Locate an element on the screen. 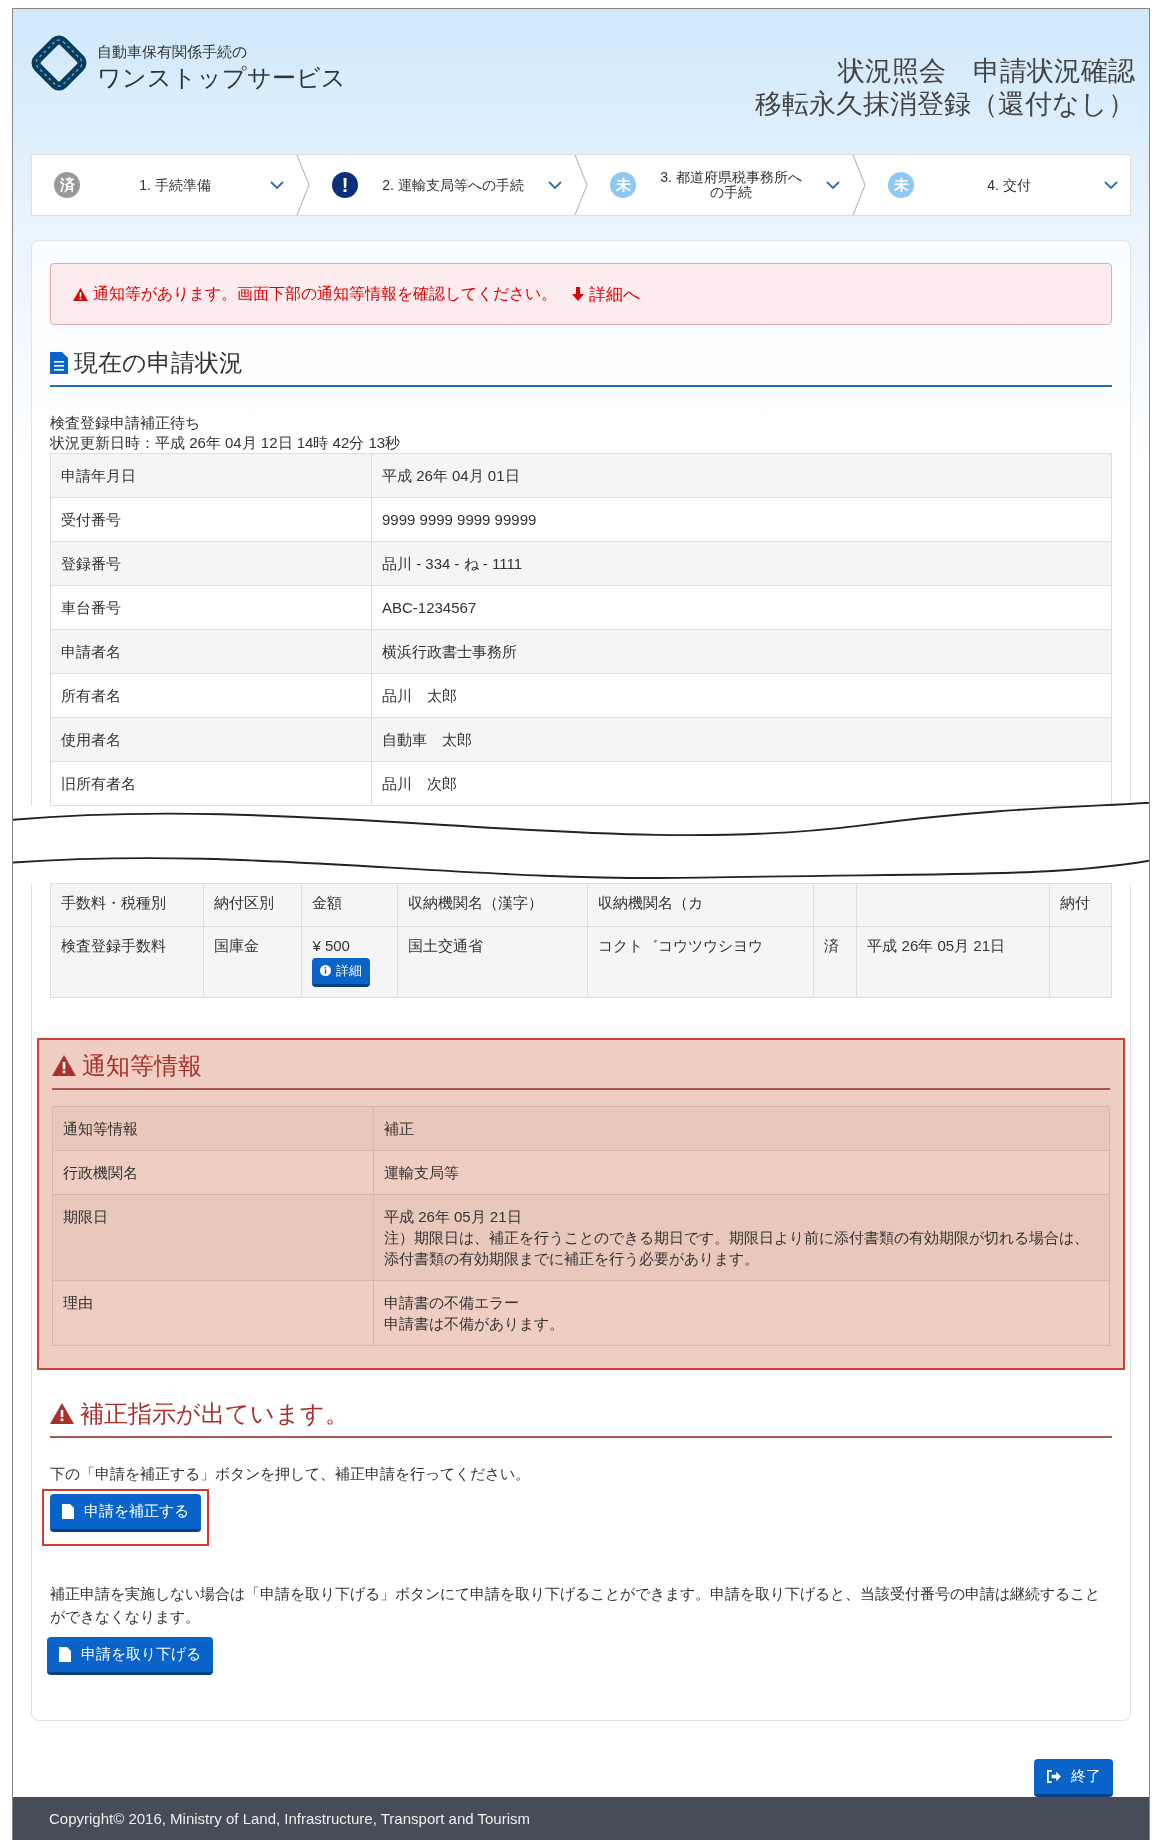 The image size is (1160, 1840). action-button: 申請を取り下げる is located at coordinates (130, 1655).